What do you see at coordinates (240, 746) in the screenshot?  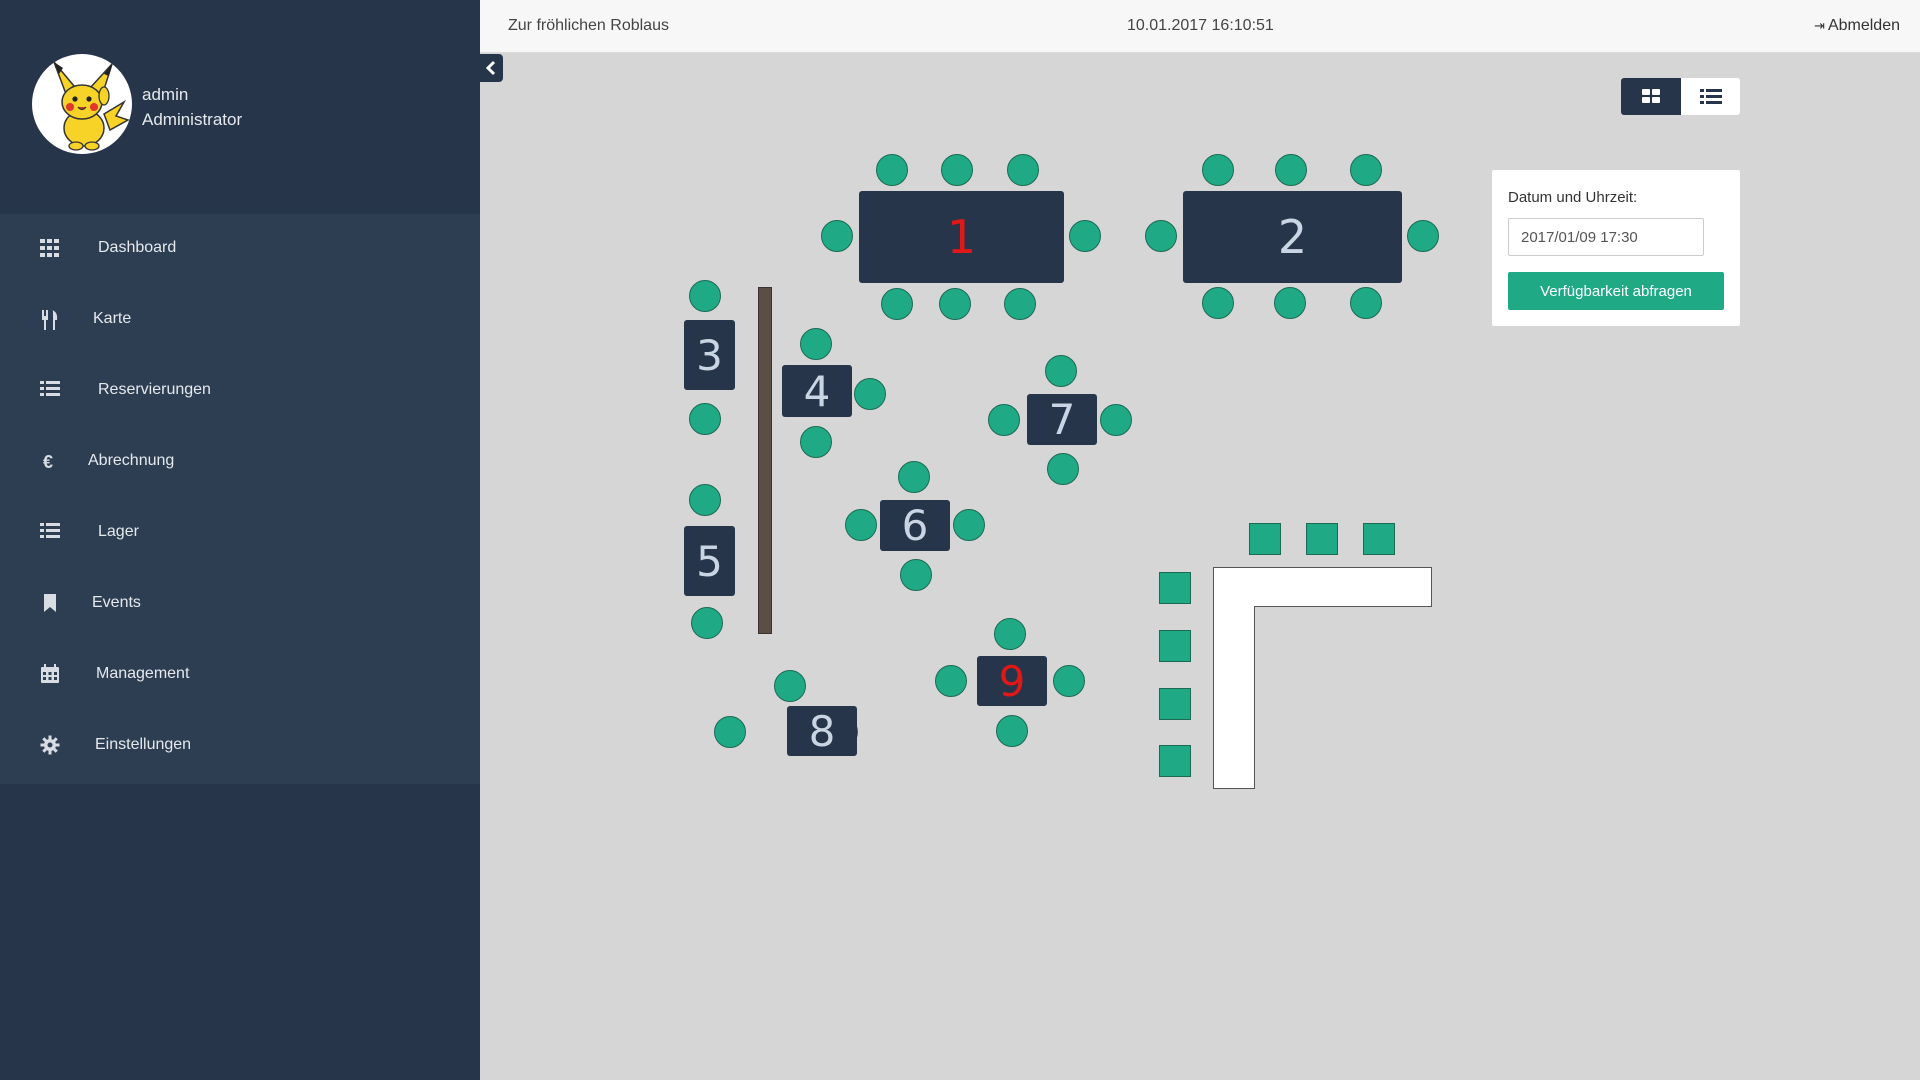 I see `sidebar-item-einstellungen: Einstellungen` at bounding box center [240, 746].